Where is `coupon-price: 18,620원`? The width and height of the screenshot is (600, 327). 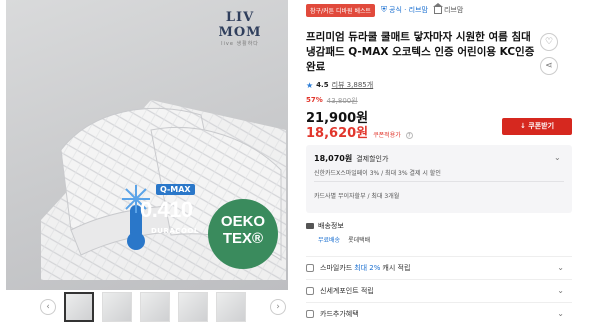
coupon-price: 18,620원 is located at coordinates (337, 133).